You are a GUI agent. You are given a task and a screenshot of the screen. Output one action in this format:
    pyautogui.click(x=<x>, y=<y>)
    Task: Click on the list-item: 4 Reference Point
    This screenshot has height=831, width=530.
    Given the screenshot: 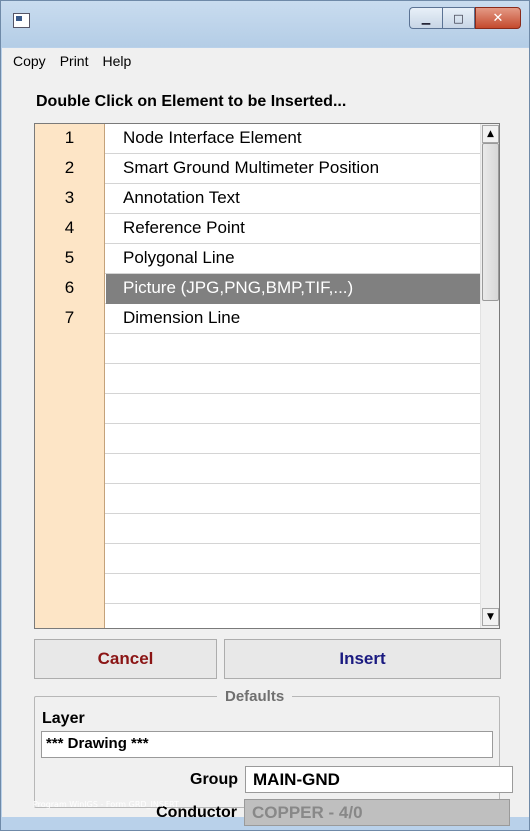 What is the action you would take?
    pyautogui.click(x=258, y=229)
    